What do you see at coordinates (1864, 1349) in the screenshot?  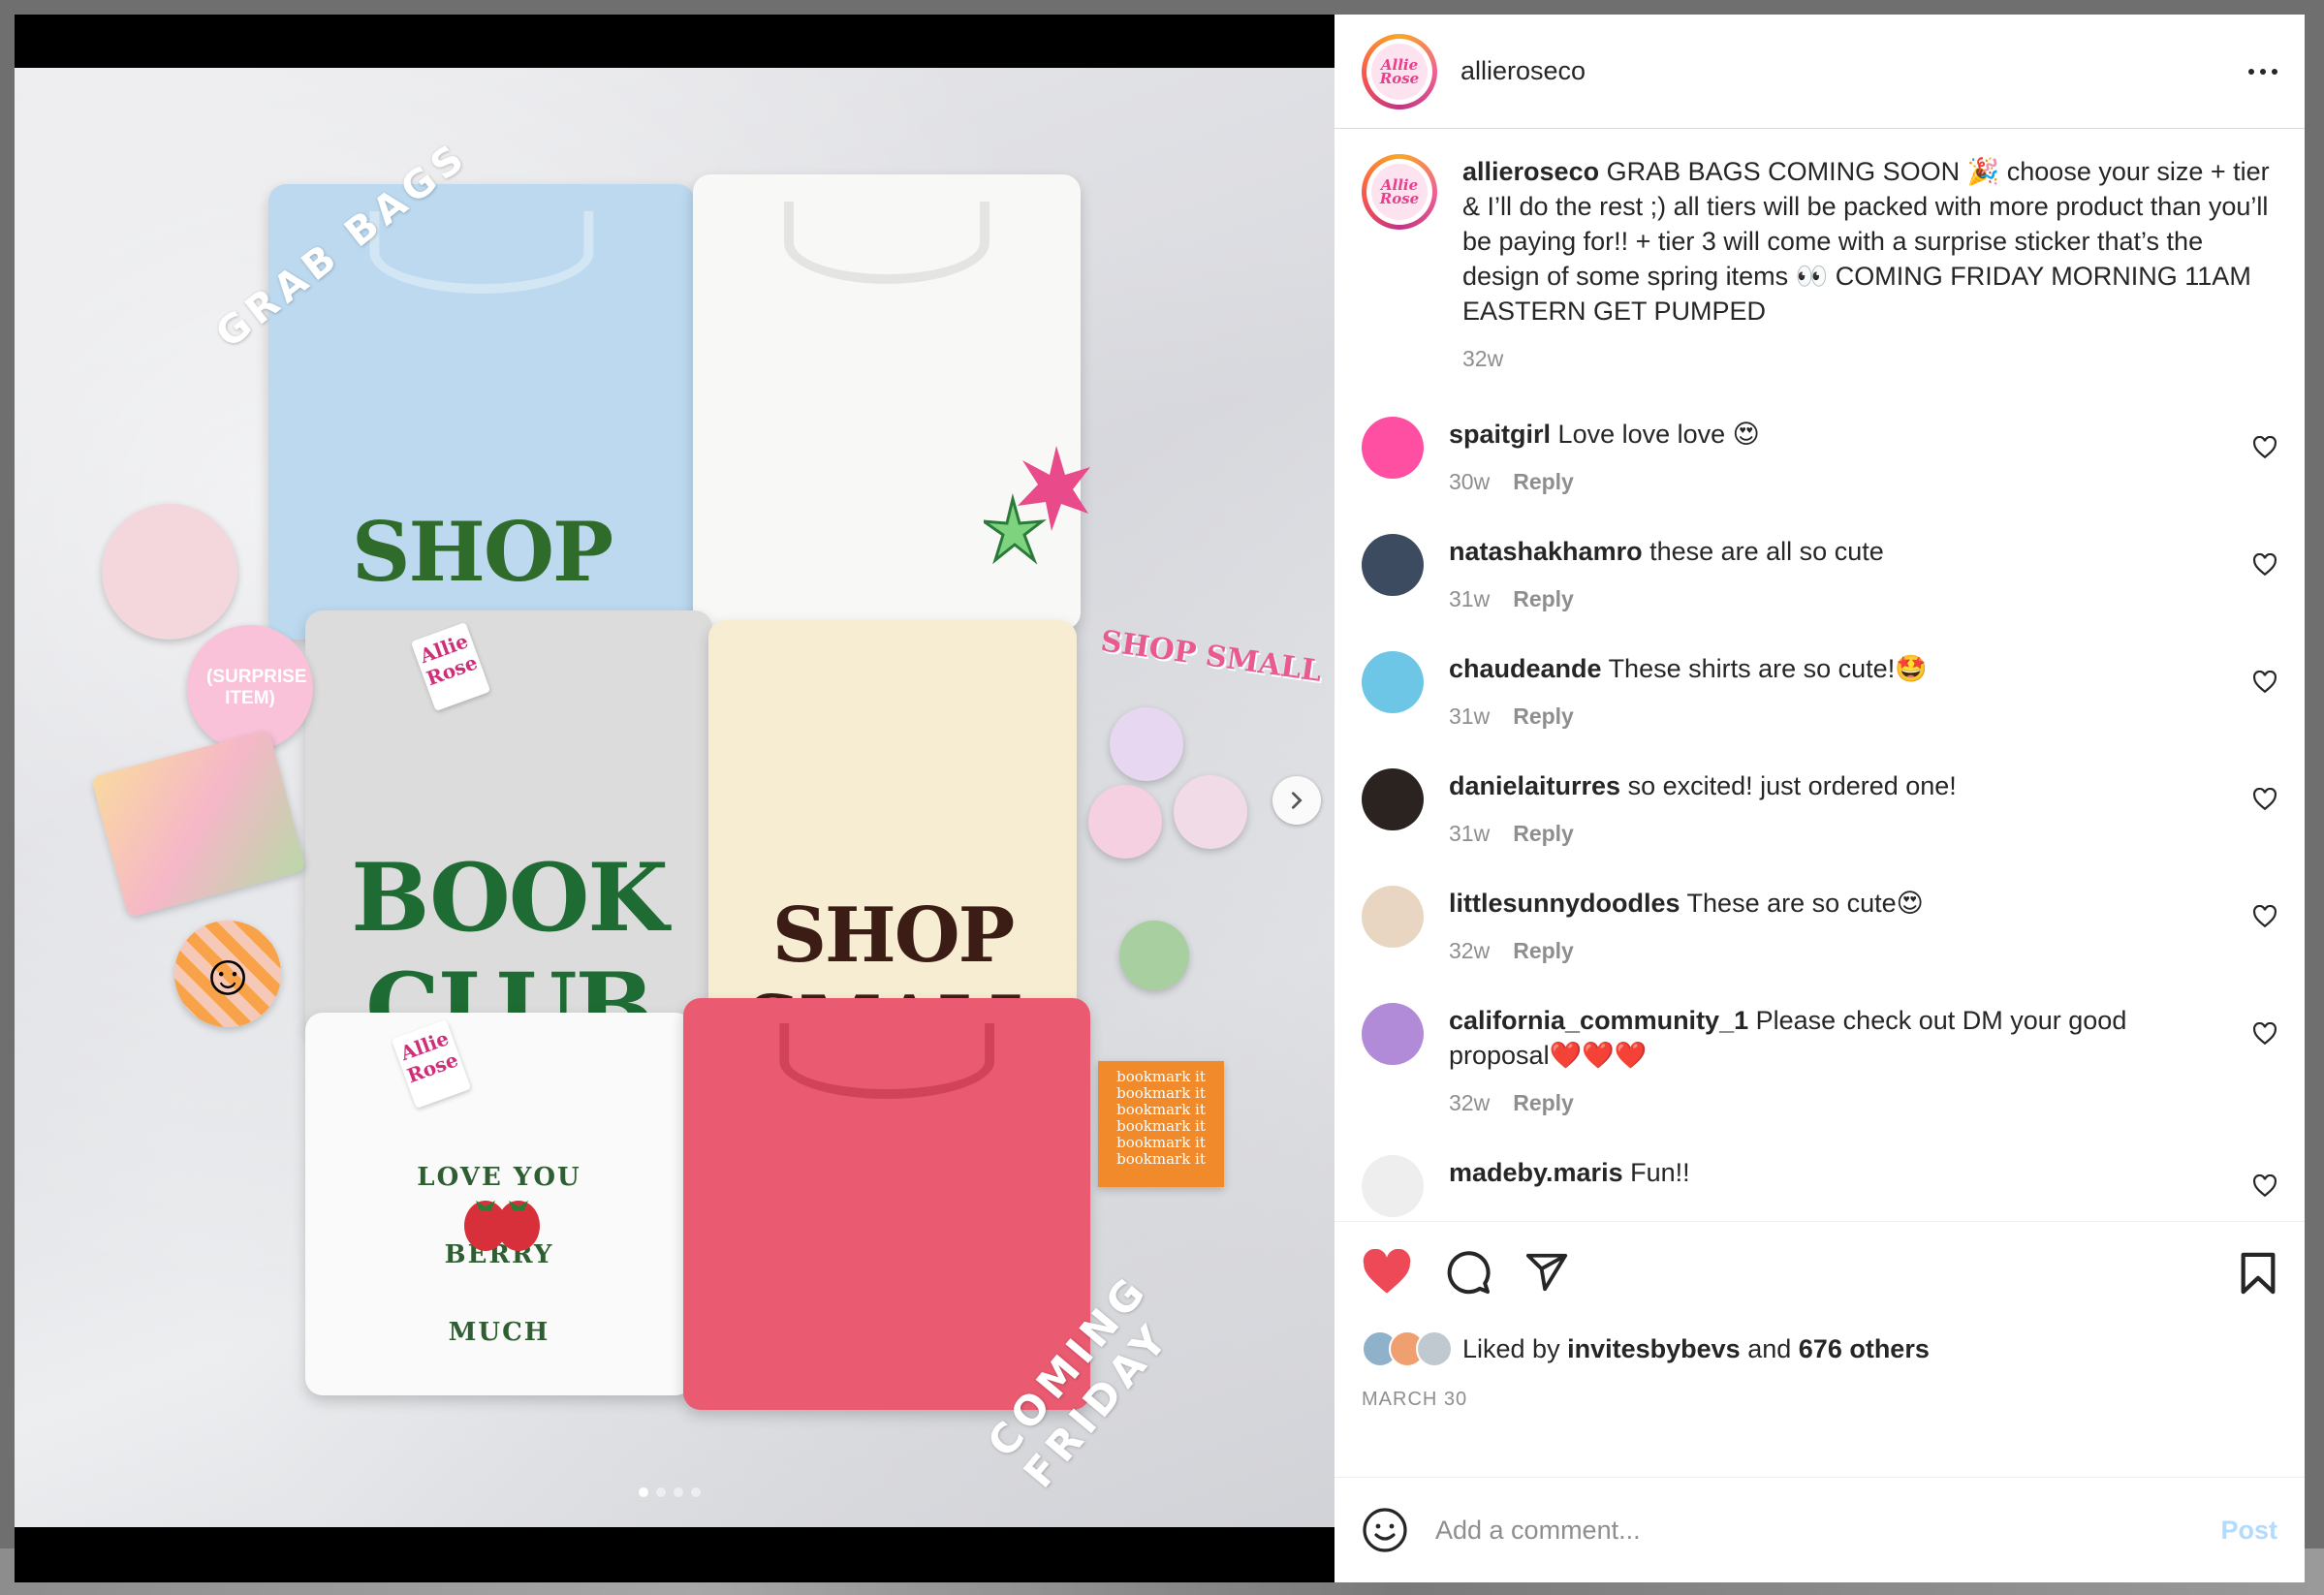 I see `likes-count: 676 others` at bounding box center [1864, 1349].